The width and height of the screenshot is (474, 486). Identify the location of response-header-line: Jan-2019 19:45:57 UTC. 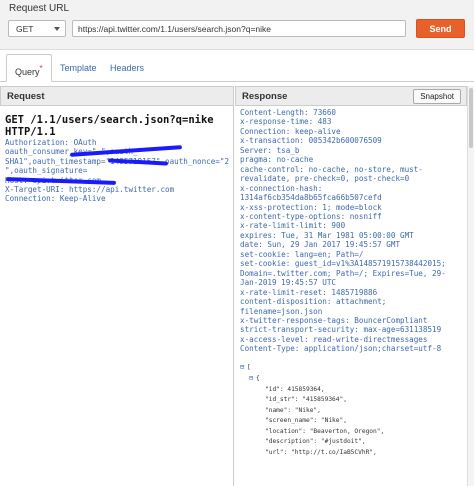
(288, 283).